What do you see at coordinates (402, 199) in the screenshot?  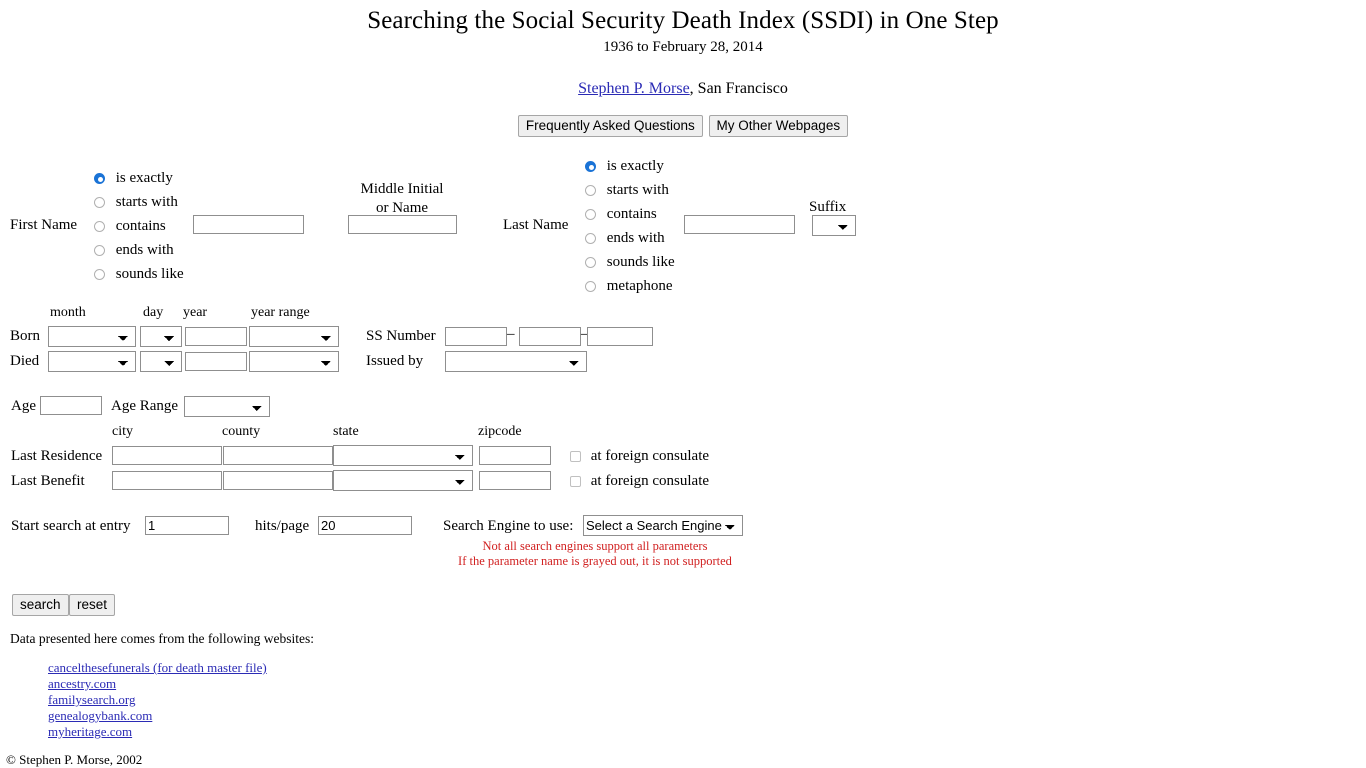 I see `middle-name-label: Middle Initial or Name` at bounding box center [402, 199].